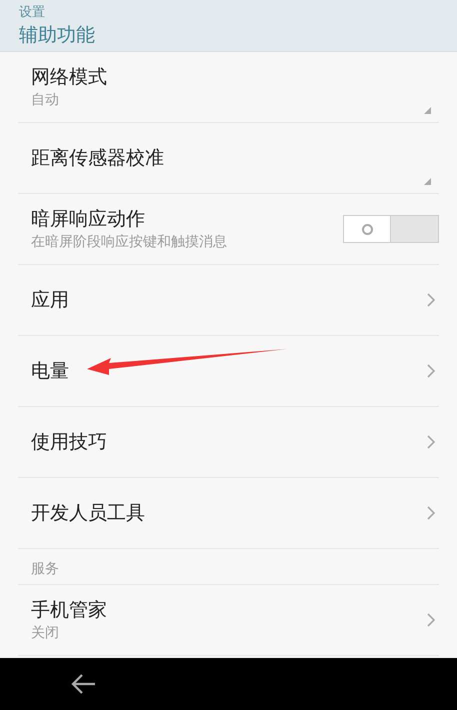  What do you see at coordinates (50, 371) in the screenshot?
I see `setting-title: 电量` at bounding box center [50, 371].